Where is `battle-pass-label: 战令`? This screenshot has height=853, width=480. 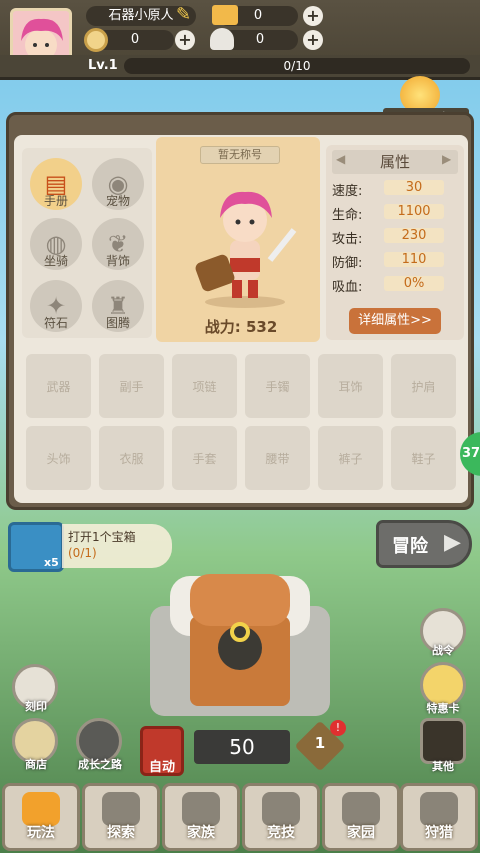
battle-pass-label: 战令 is located at coordinates (443, 650).